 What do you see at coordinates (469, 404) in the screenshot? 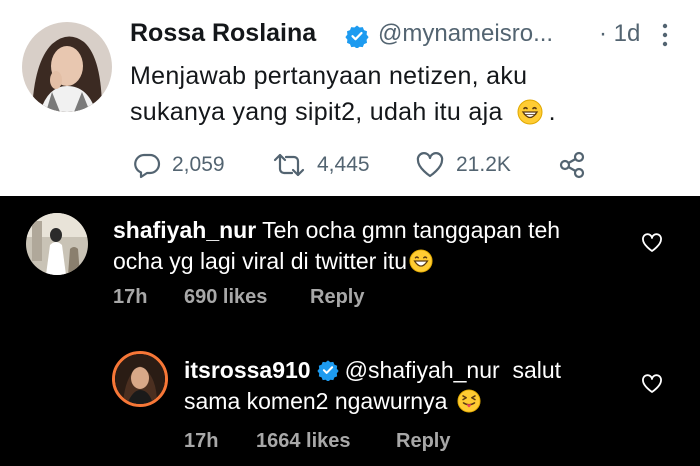
I see `squinting-tongue-emoji-icon` at bounding box center [469, 404].